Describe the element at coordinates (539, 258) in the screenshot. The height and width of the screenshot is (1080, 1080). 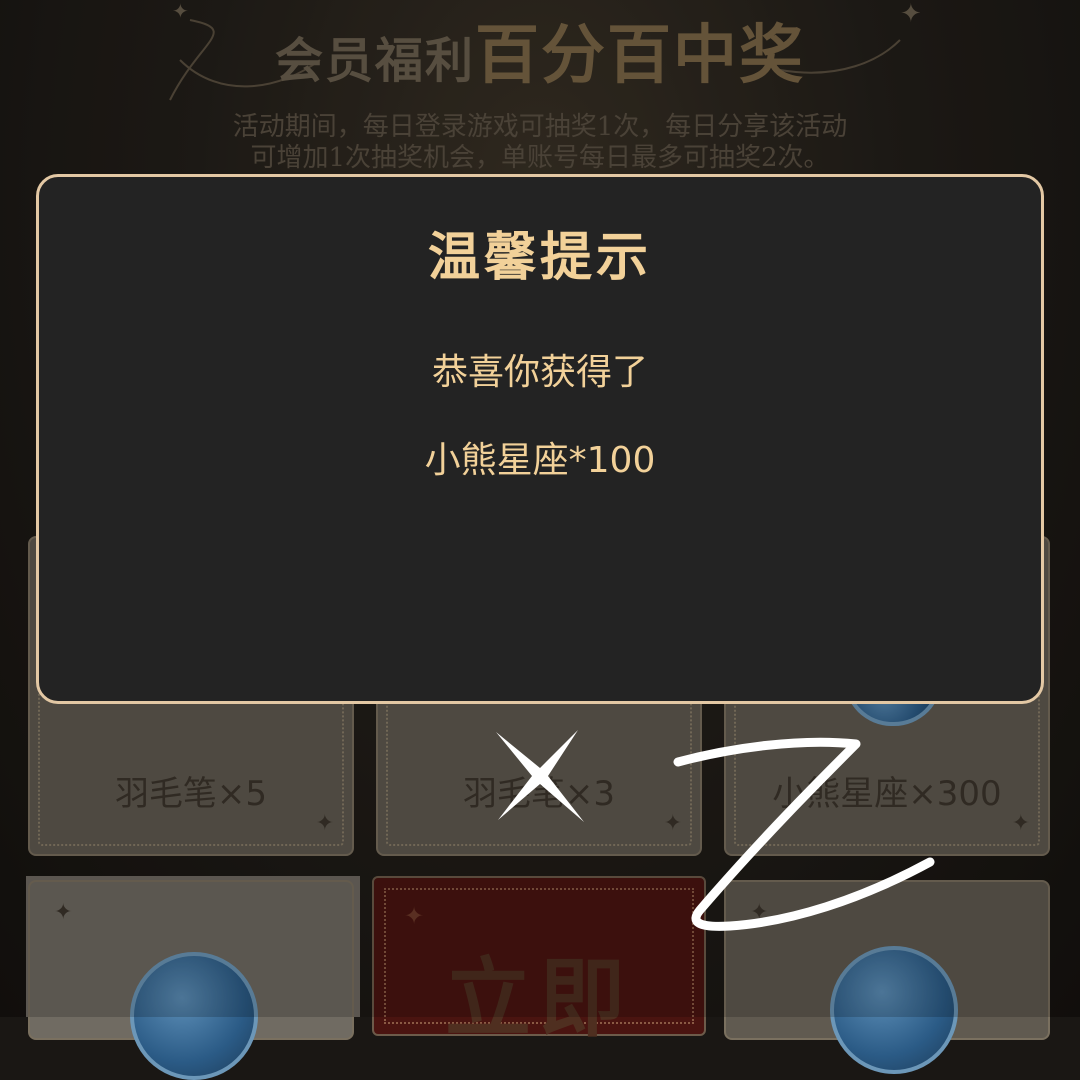
I see `dialog-title: 温馨提示` at that location.